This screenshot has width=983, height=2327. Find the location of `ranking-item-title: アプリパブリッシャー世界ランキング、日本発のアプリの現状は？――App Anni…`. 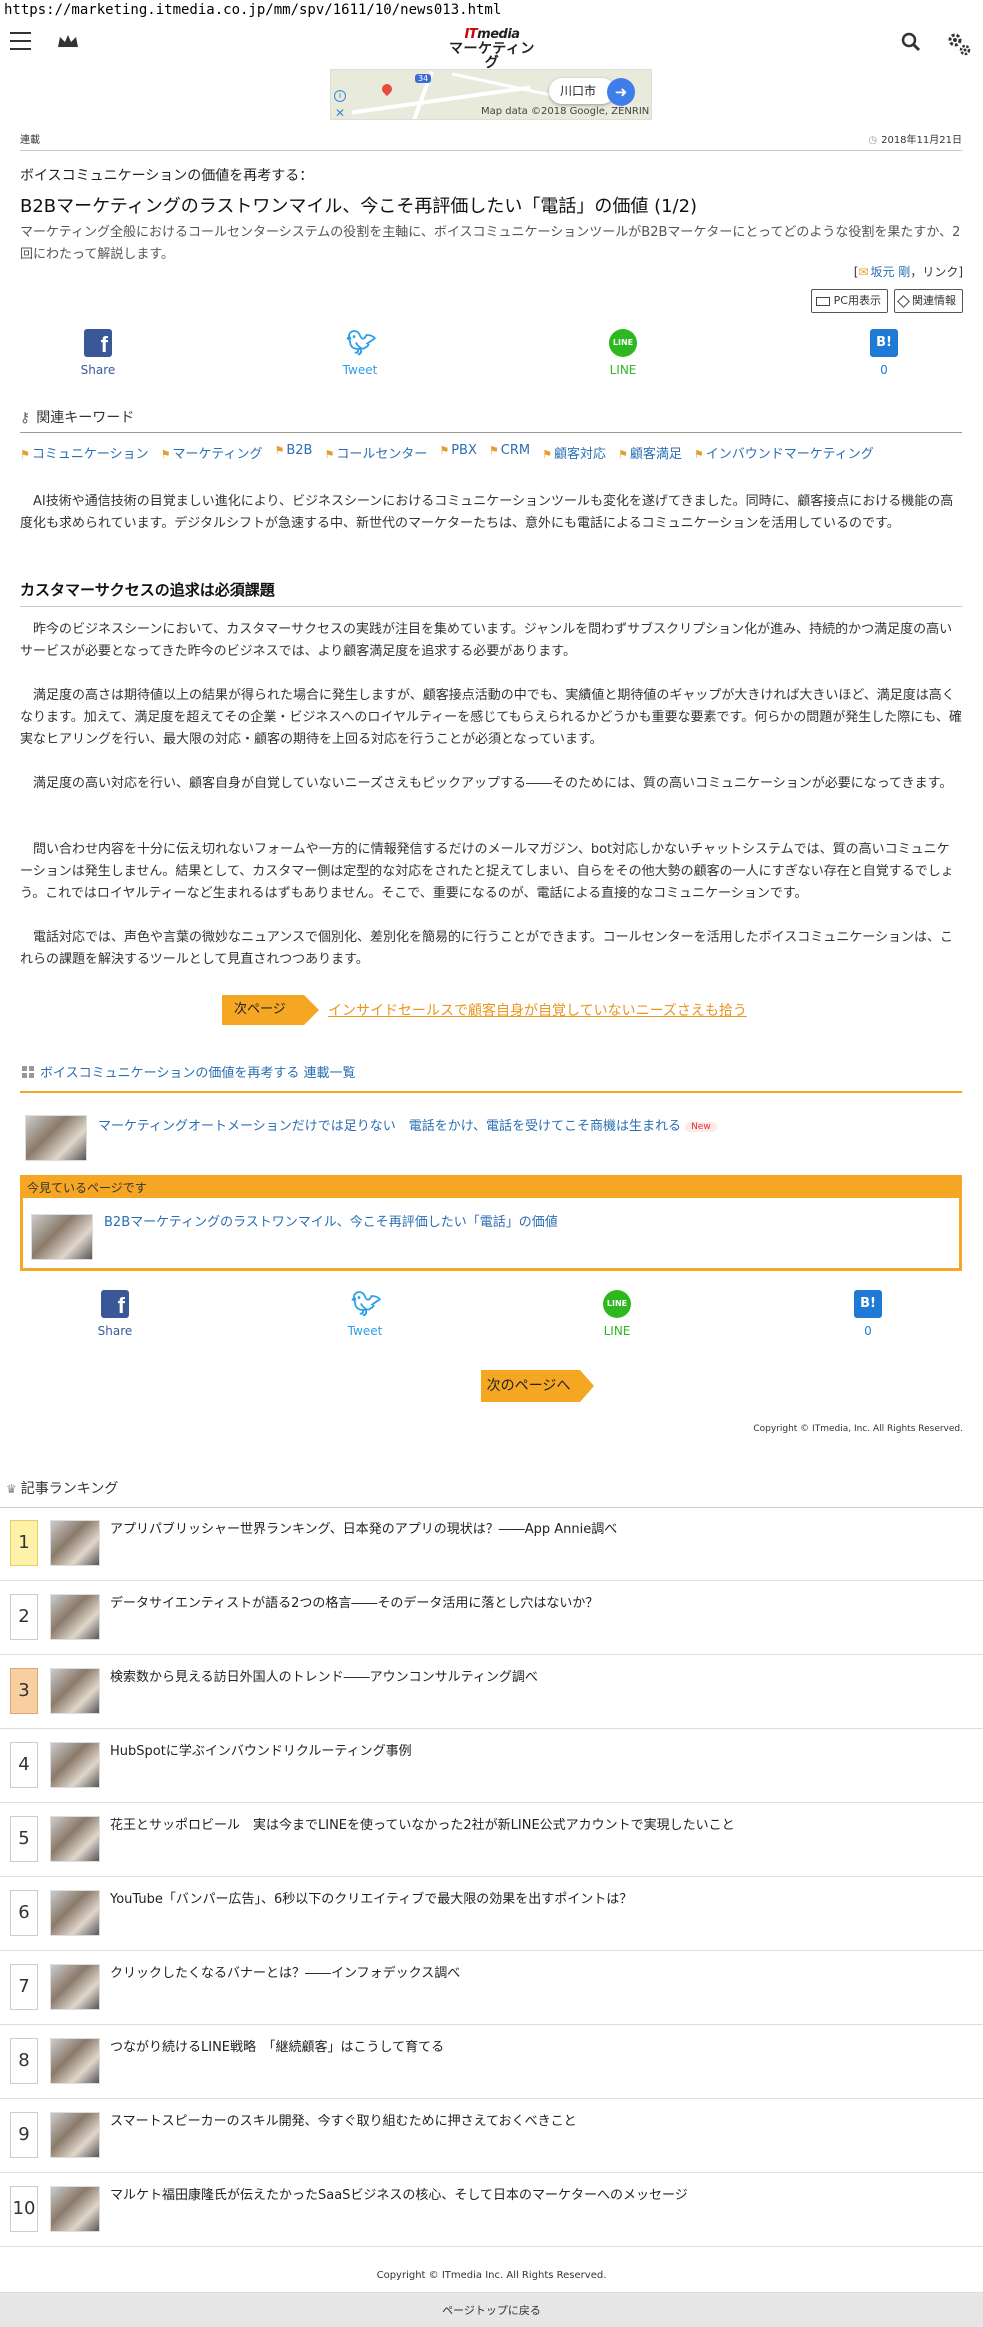

ranking-item-title: アプリパブリッシャー世界ランキング、日本発のアプリの現状は？――App Anni… is located at coordinates (363, 1527).